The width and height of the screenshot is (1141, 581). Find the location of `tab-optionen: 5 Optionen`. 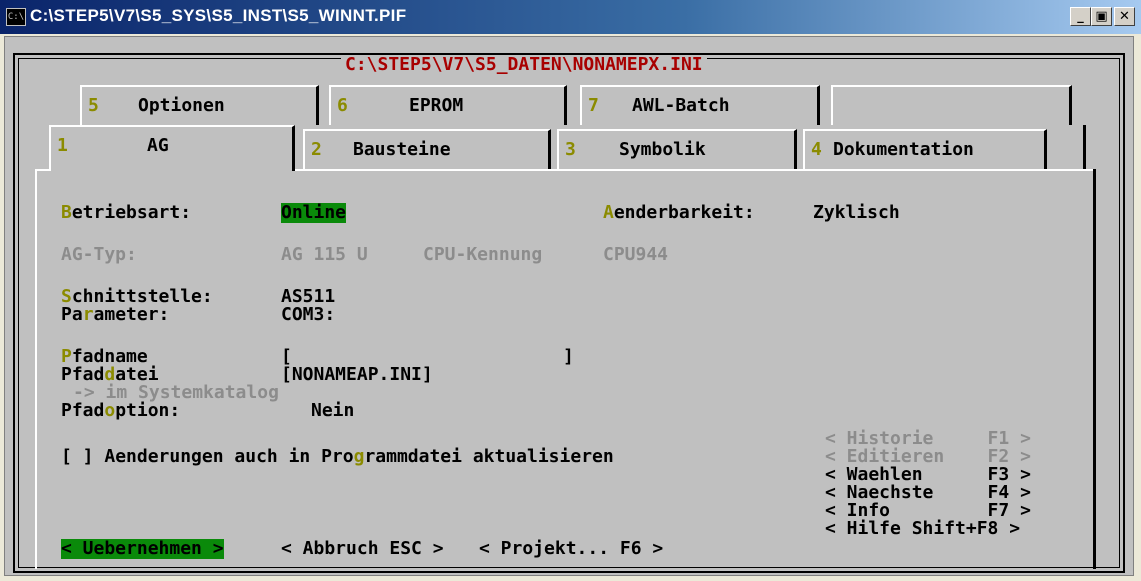

tab-optionen: 5 Optionen is located at coordinates (199, 105).